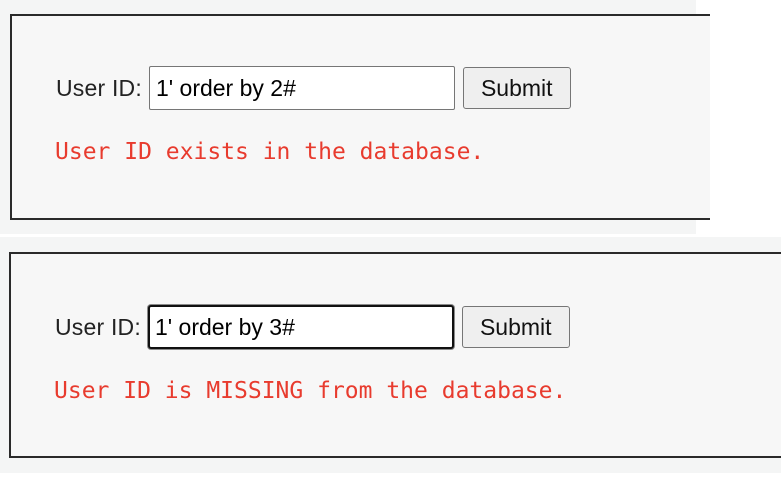  I want to click on result-message: User ID is MISSING from the database., so click(310, 391).